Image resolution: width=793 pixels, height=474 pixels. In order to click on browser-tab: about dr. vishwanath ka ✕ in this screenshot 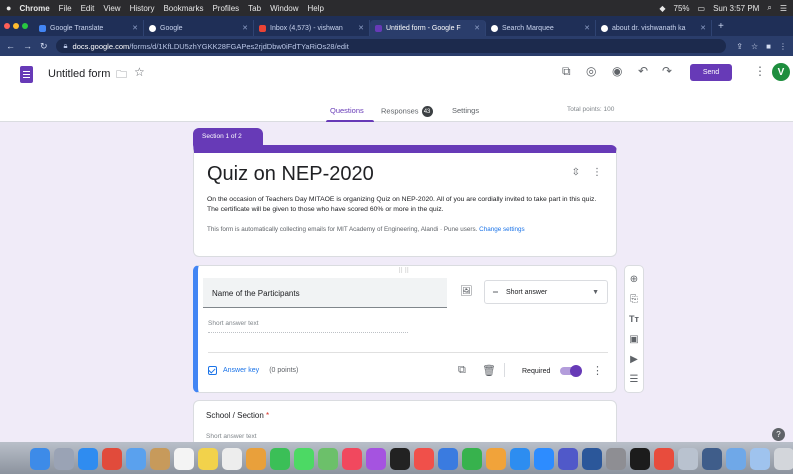, I will do `click(654, 28)`.